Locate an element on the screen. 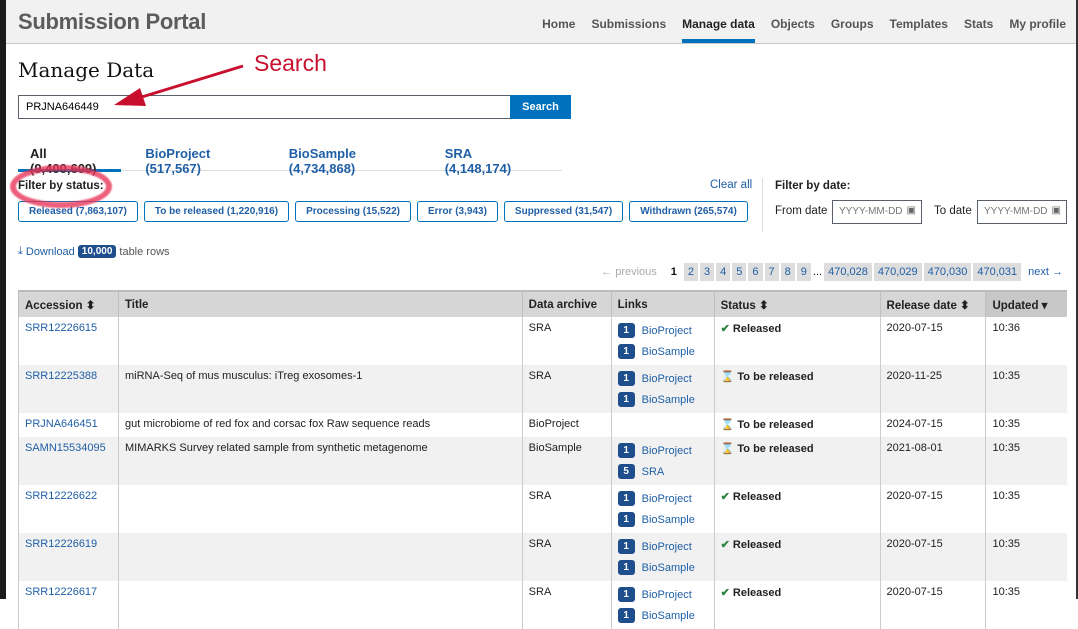  archive-cell: BioProject is located at coordinates (566, 425).